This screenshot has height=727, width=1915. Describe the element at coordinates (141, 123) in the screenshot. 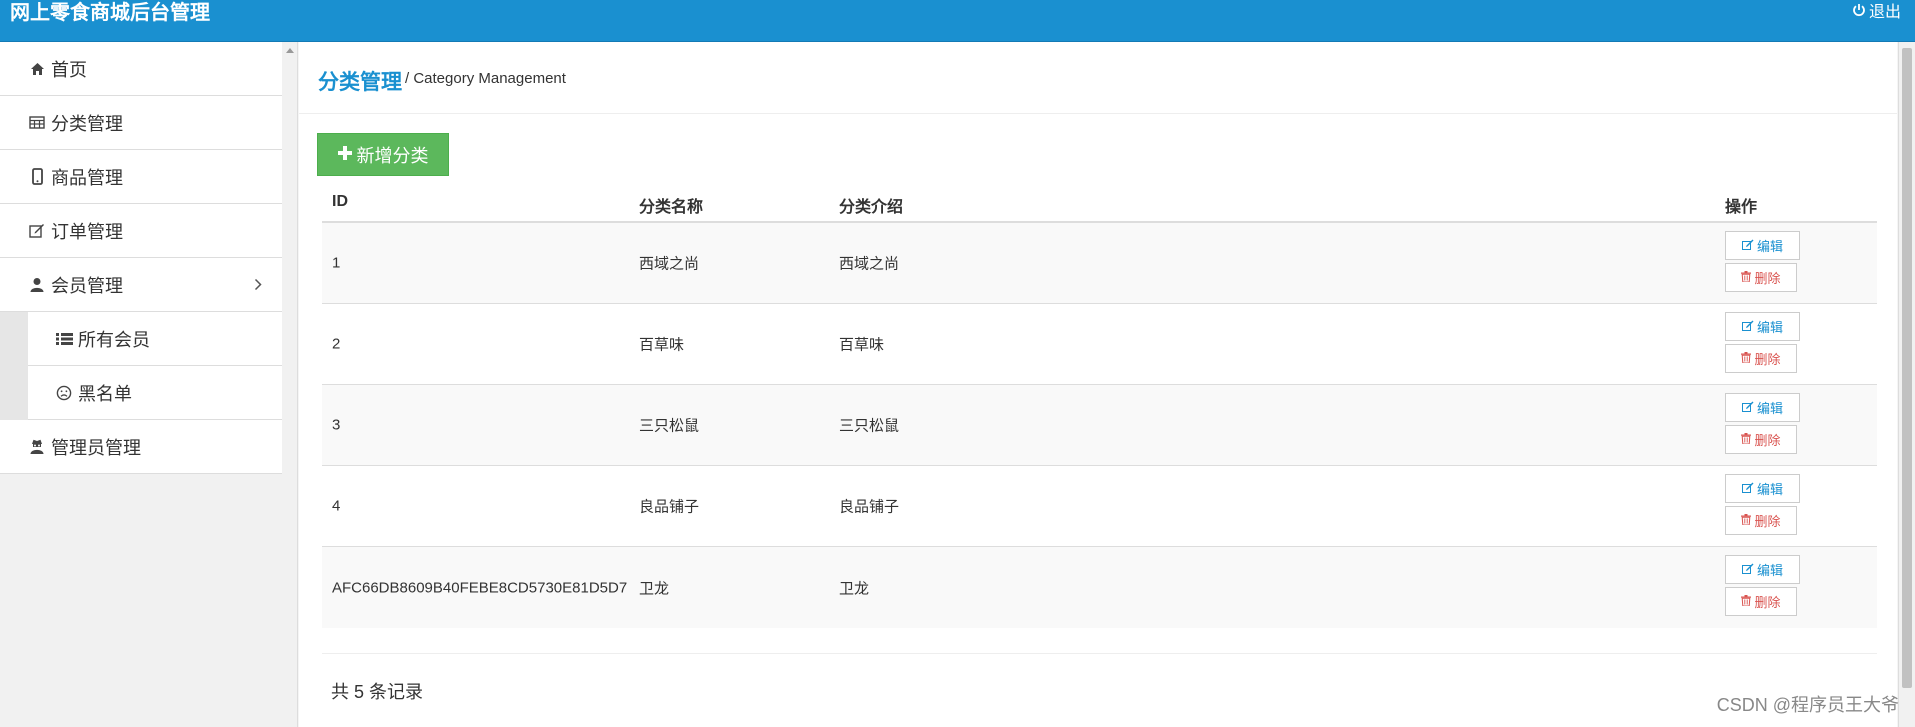

I see `sidebar-item-category: 分类管理` at that location.